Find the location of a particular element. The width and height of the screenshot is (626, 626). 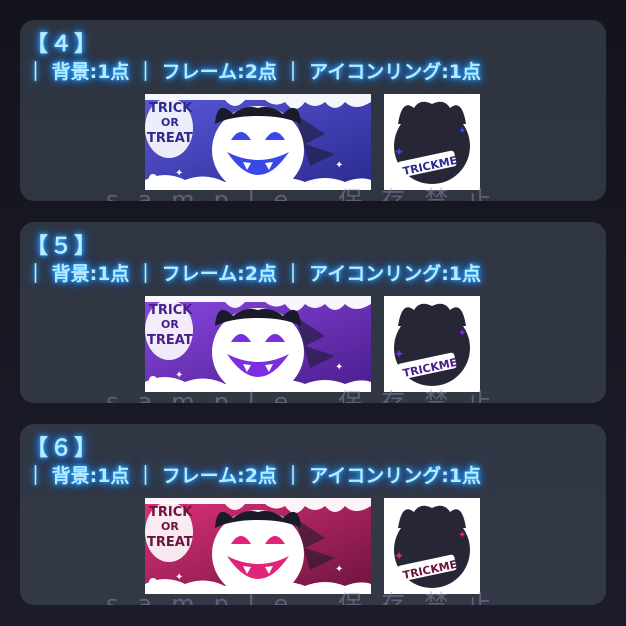

panel-title: 【４】 is located at coordinates (62, 44).